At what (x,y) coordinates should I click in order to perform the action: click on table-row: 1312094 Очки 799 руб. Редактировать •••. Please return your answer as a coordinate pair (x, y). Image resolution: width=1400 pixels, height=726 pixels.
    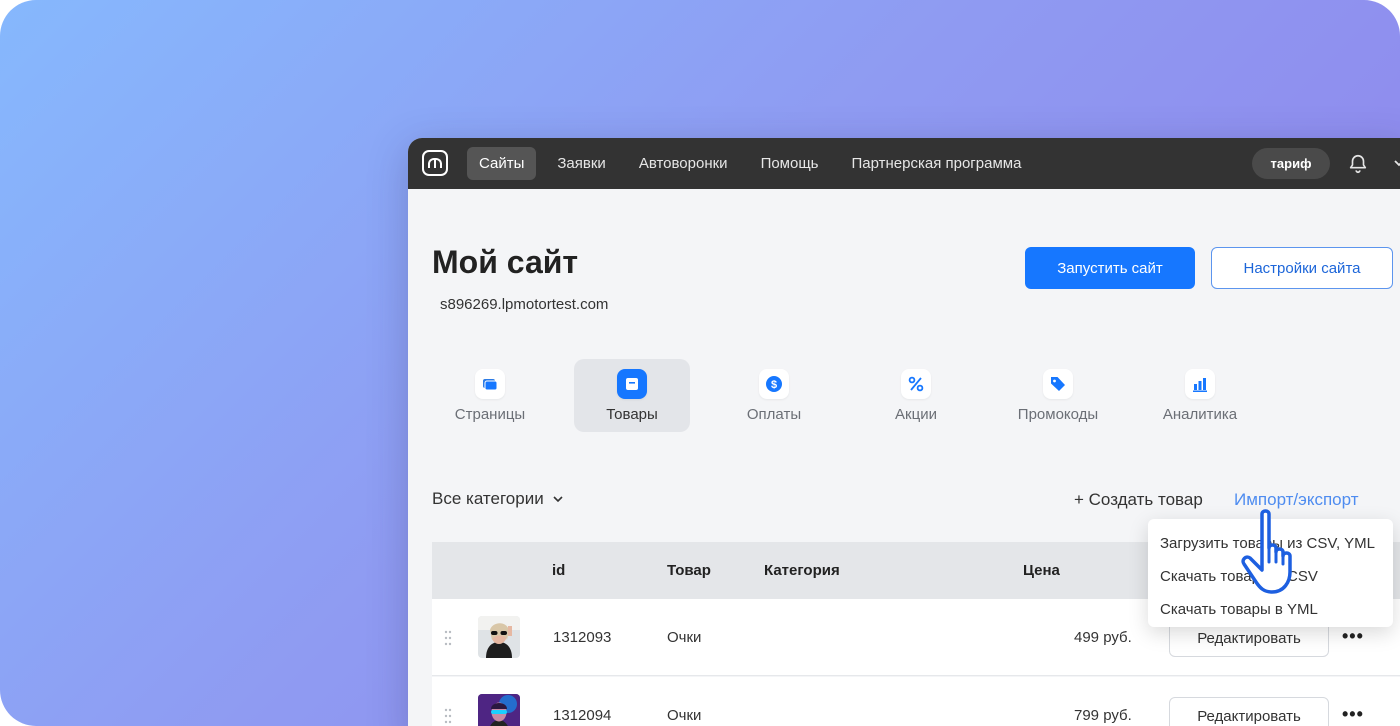
    Looking at the image, I should click on (916, 701).